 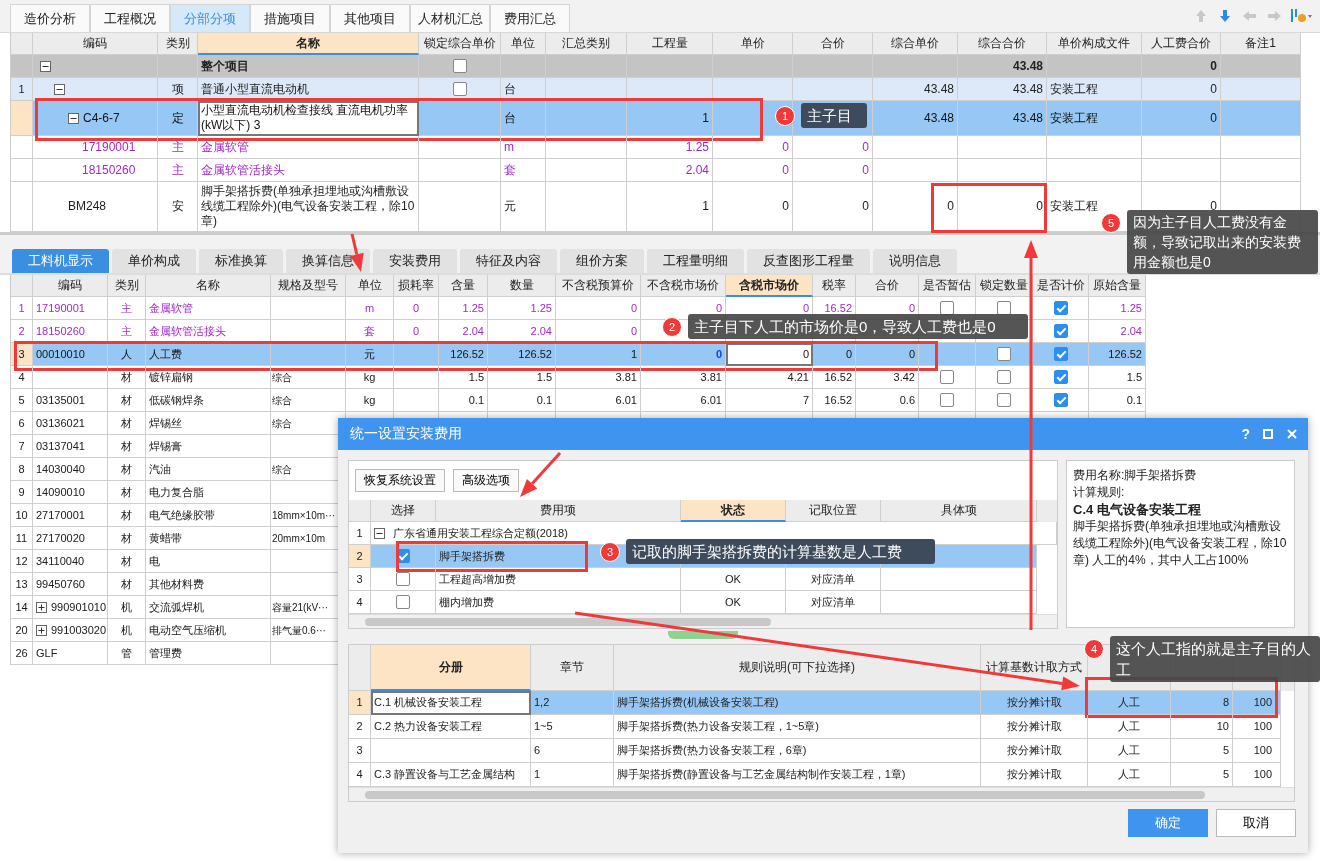 I want to click on edit-cell: 0, so click(x=769, y=354).